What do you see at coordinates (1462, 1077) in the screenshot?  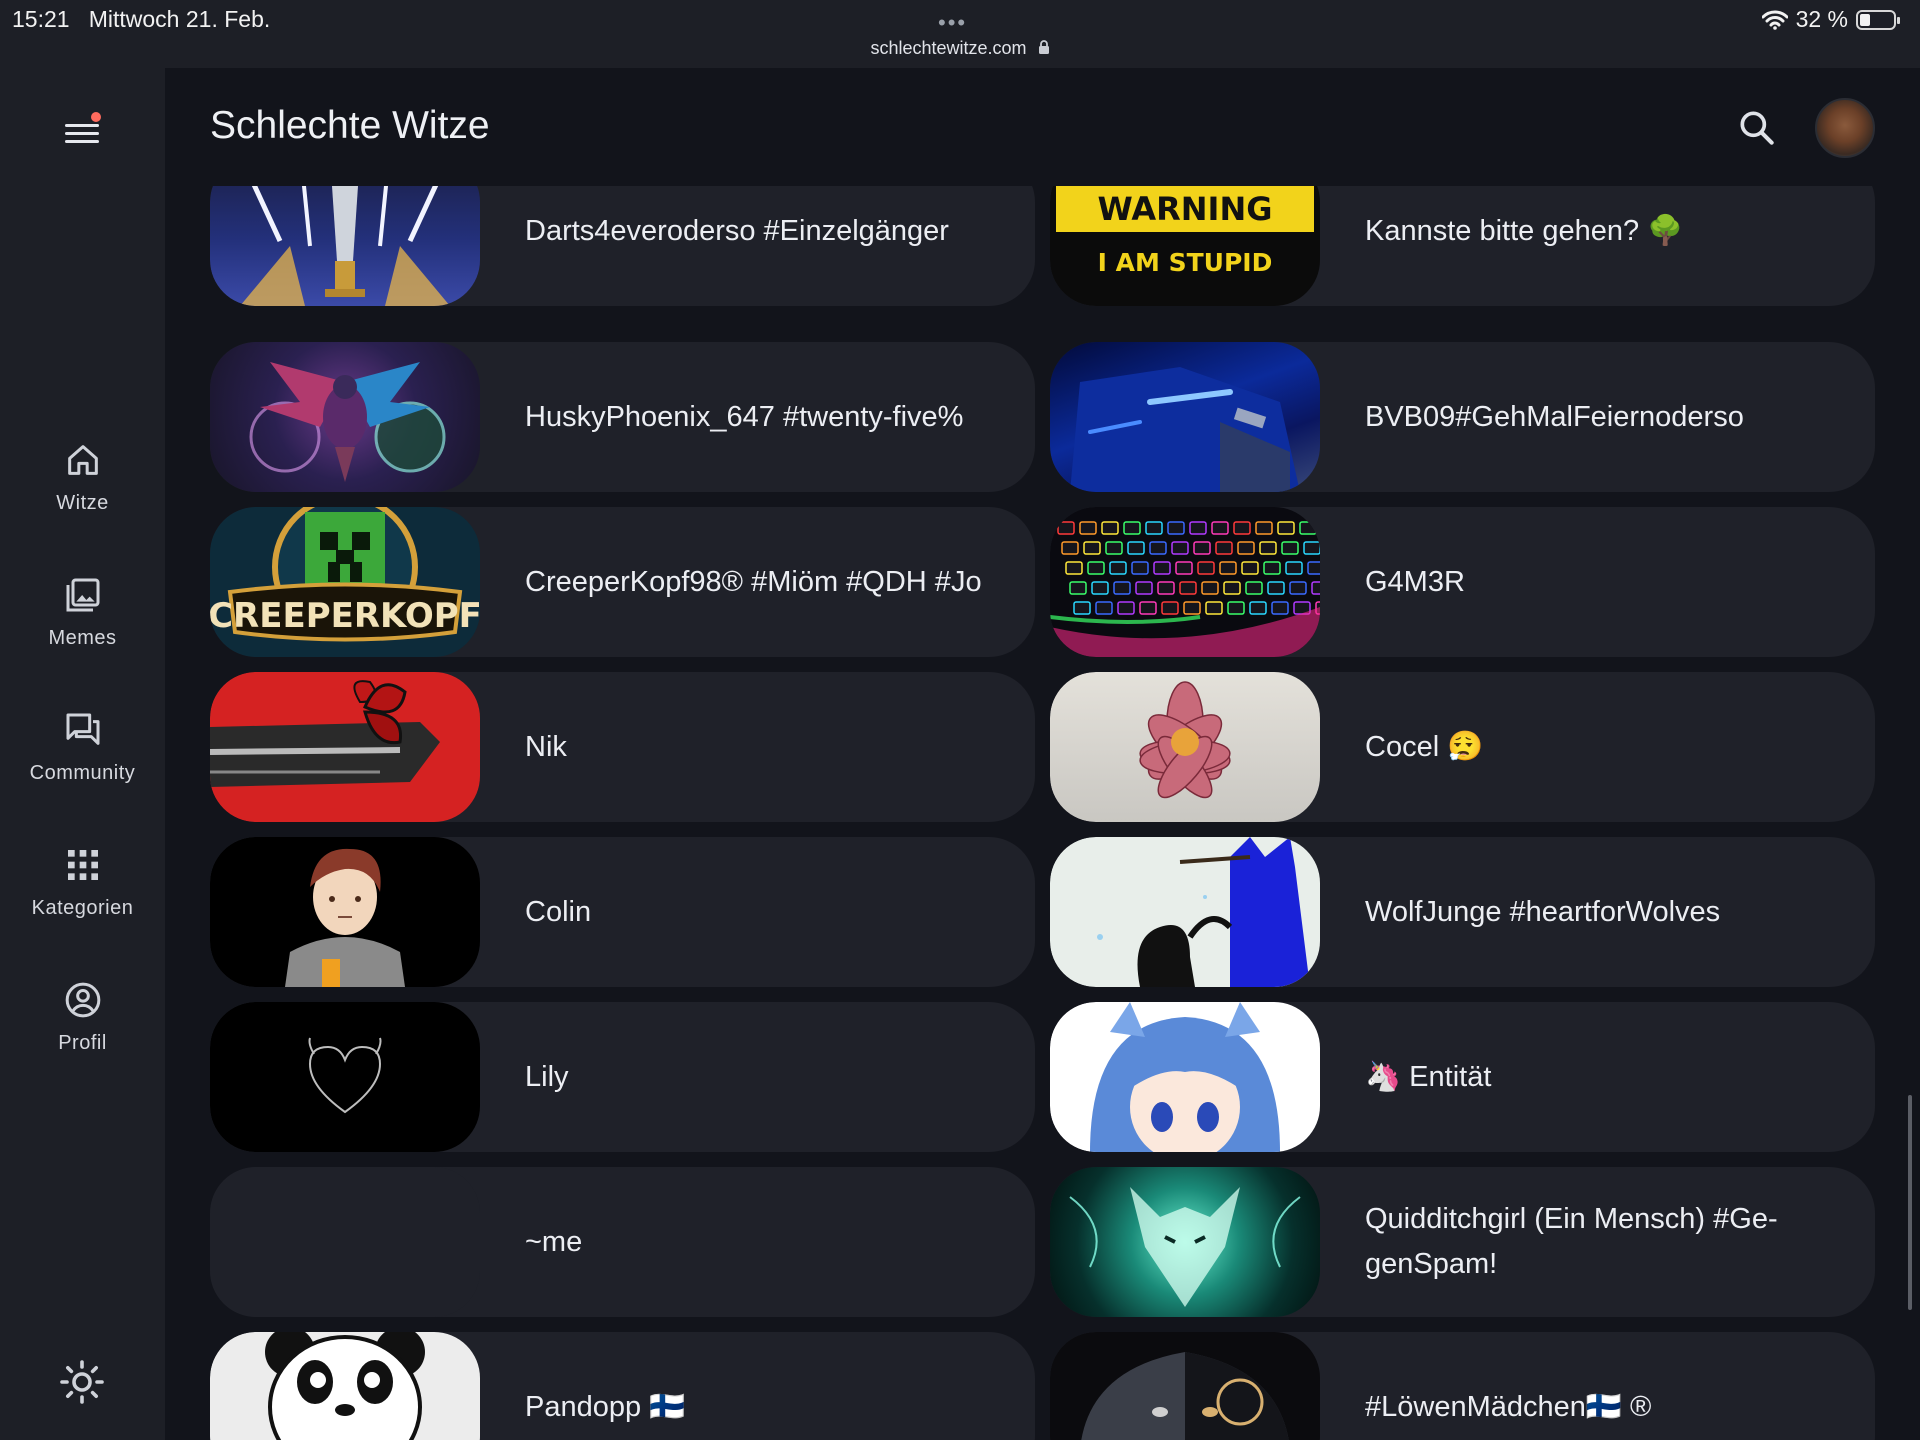 I see `profile-card: 🦄 Entität` at bounding box center [1462, 1077].